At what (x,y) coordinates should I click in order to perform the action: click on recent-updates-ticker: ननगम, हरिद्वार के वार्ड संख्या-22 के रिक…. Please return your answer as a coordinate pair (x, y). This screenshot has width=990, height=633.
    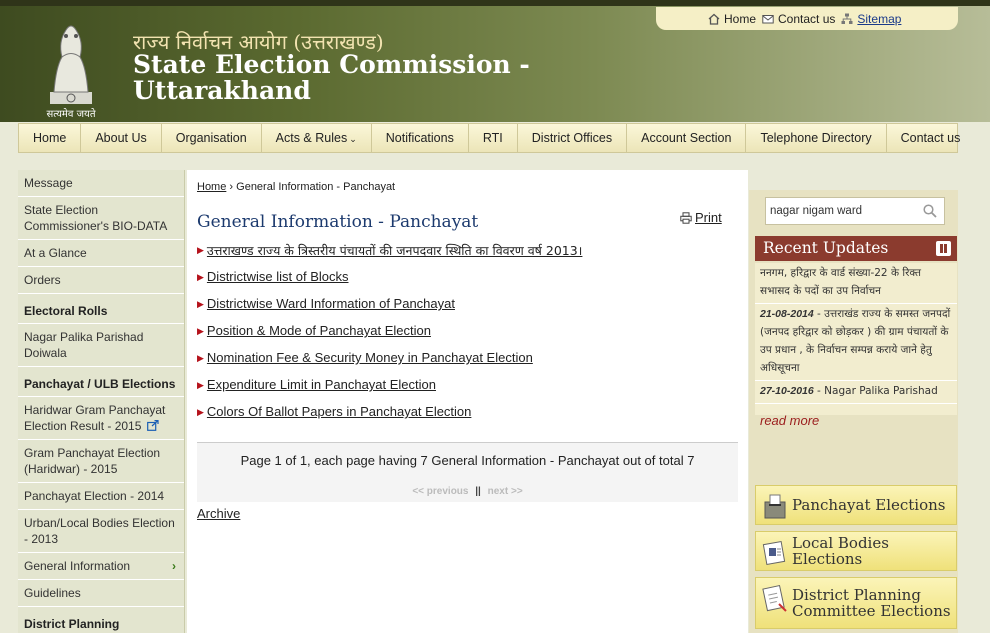
    Looking at the image, I should click on (856, 339).